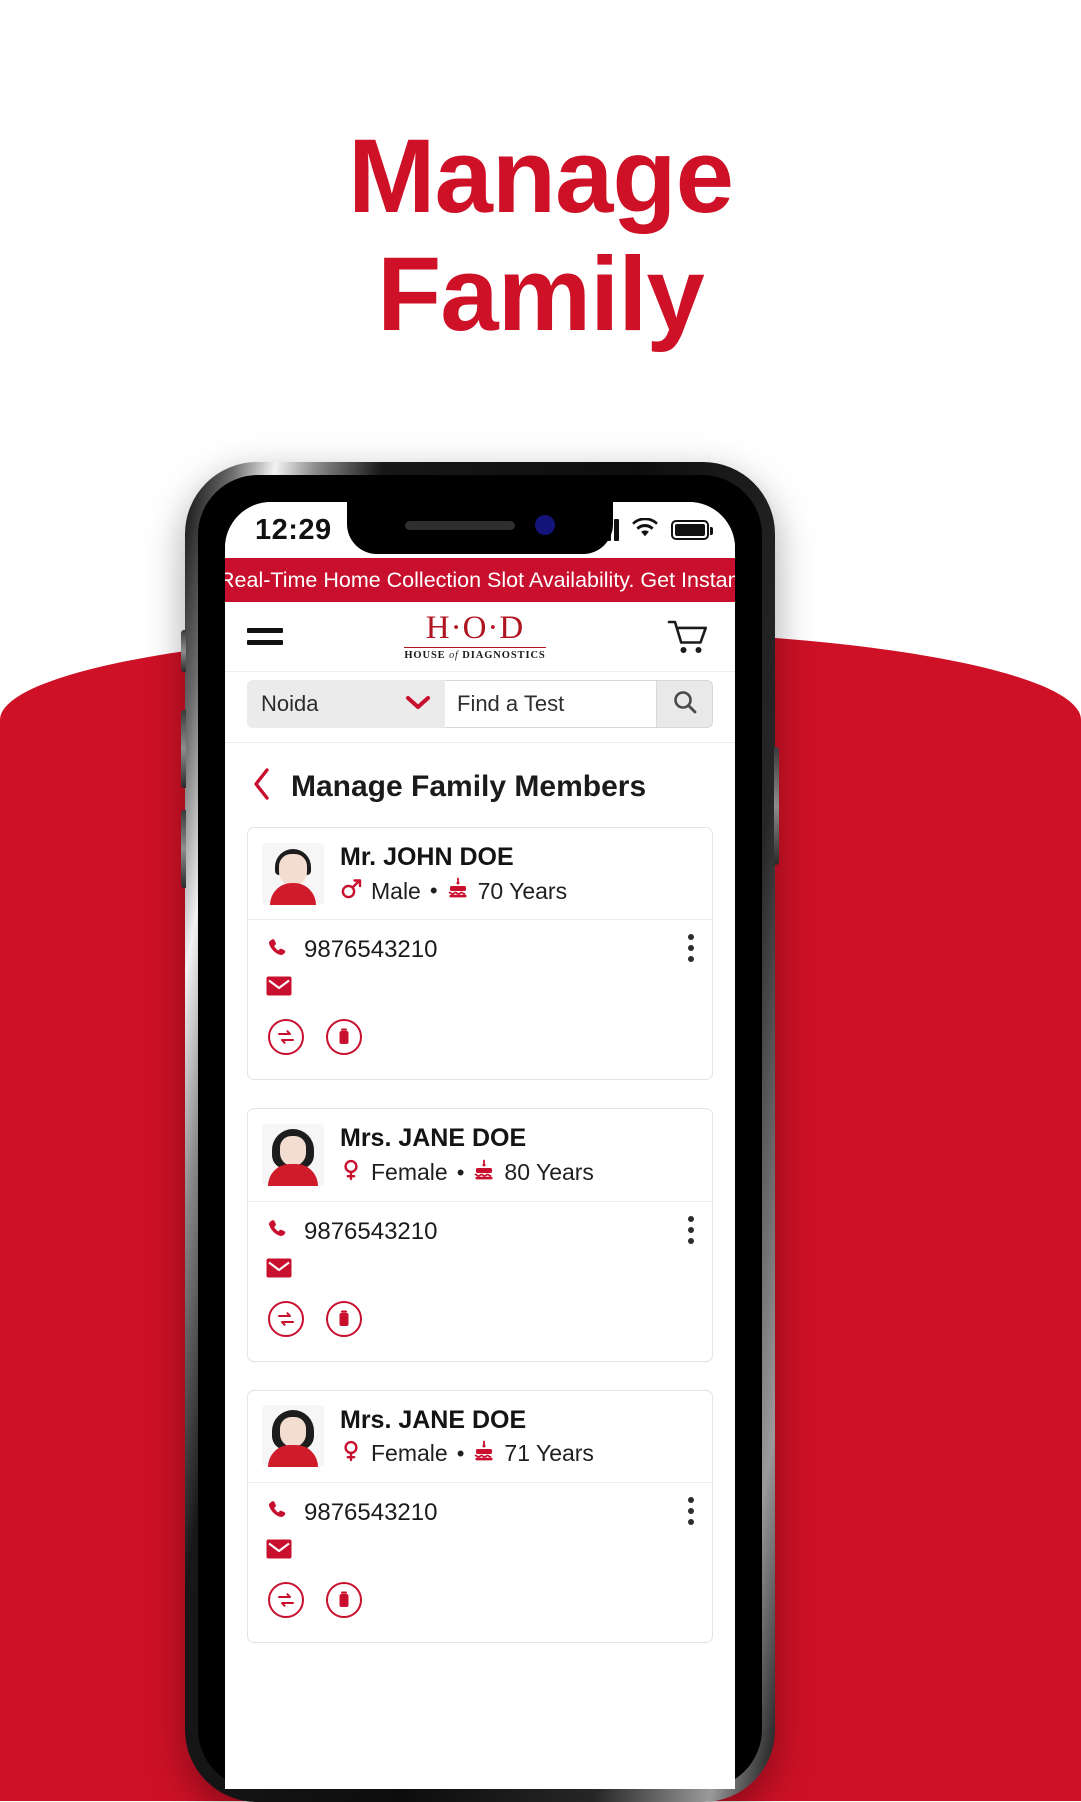 The height and width of the screenshot is (1802, 1081). I want to click on member-header: Mrs. JANE DOE Female • 71 Years, so click(480, 1437).